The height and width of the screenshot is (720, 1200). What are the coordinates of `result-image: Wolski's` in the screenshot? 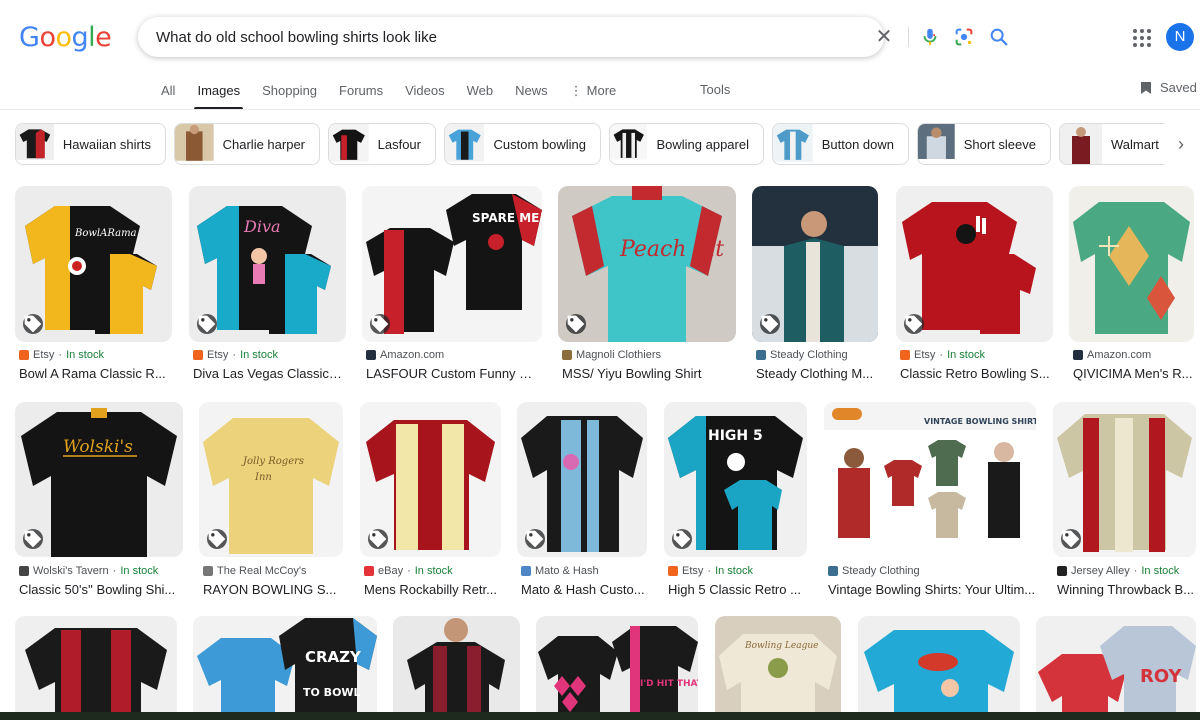 It's located at (99, 479).